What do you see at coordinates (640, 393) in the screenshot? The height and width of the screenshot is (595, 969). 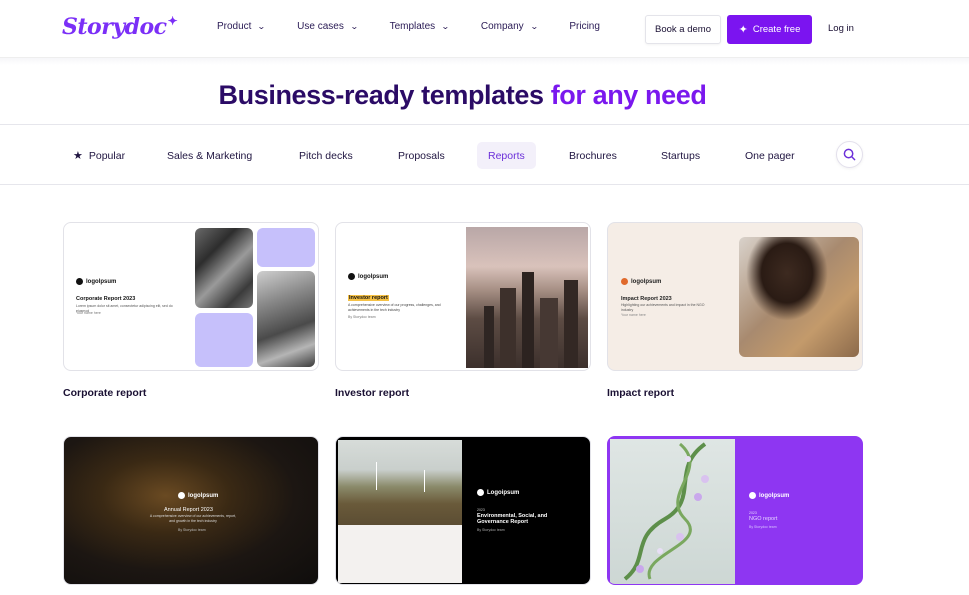 I see `template-title: Impact report` at bounding box center [640, 393].